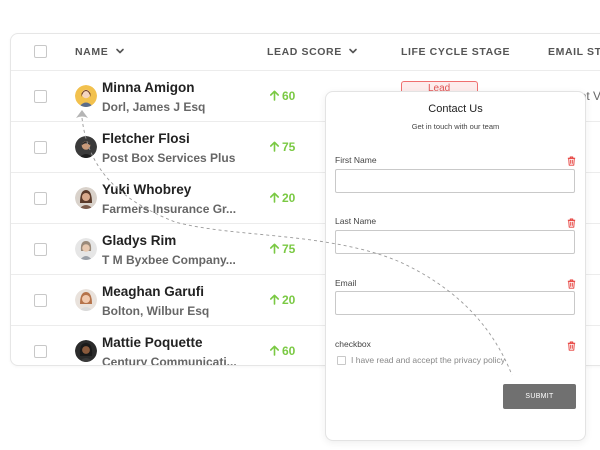 The image size is (600, 450). Describe the element at coordinates (146, 189) in the screenshot. I see `contact-name: Yuki Whobrey` at that location.